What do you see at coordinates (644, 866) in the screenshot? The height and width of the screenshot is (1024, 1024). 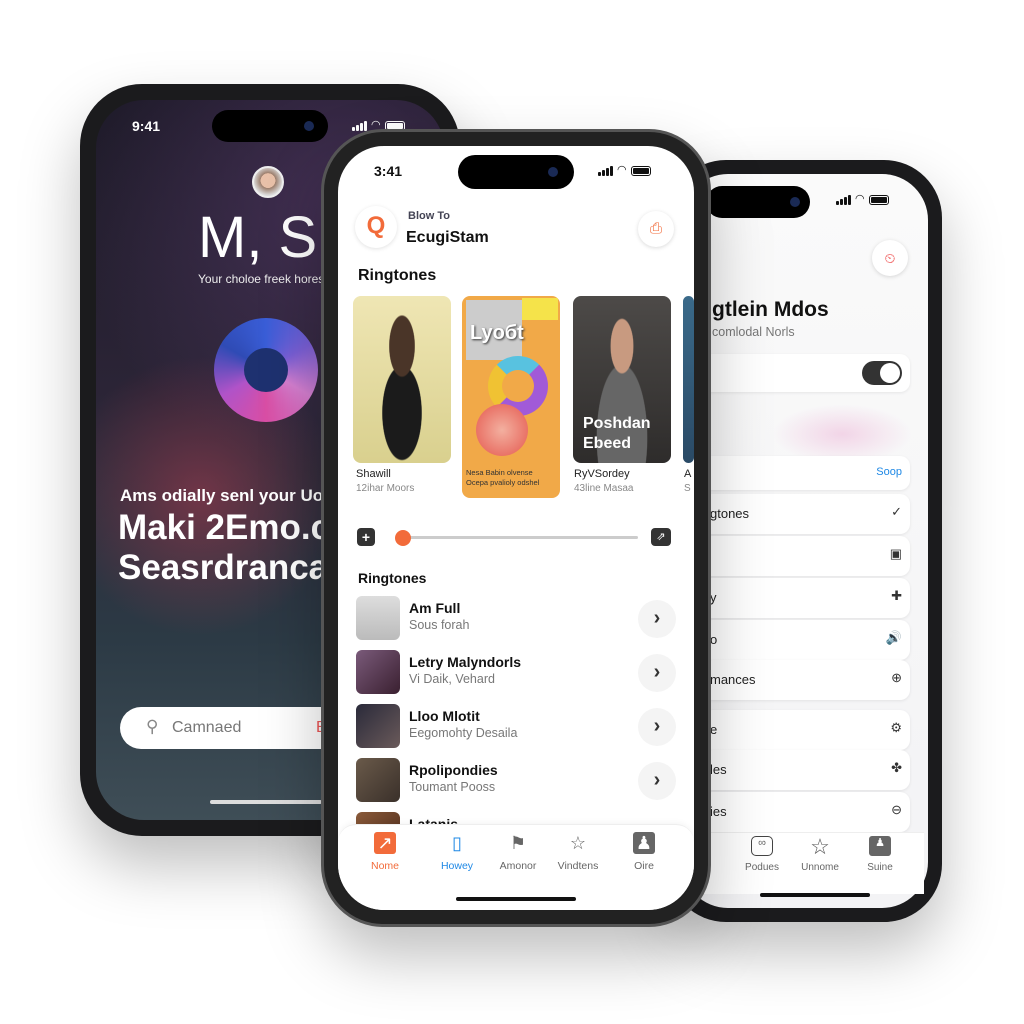 I see `tab-label: Oire` at bounding box center [644, 866].